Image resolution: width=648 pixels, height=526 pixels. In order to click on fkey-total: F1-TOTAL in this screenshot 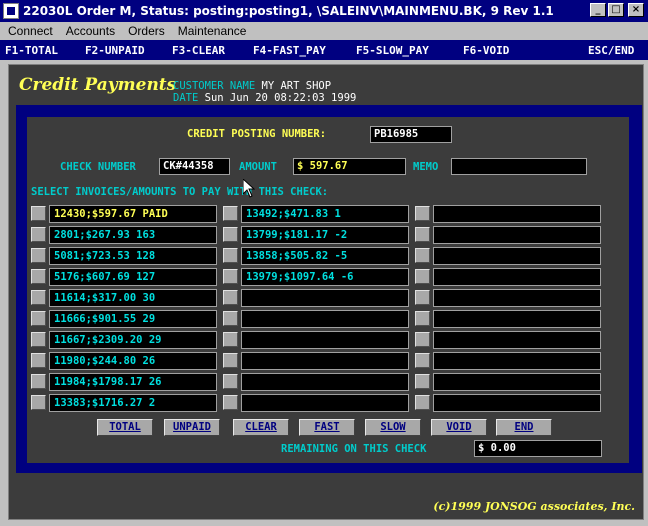, I will do `click(31, 50)`.